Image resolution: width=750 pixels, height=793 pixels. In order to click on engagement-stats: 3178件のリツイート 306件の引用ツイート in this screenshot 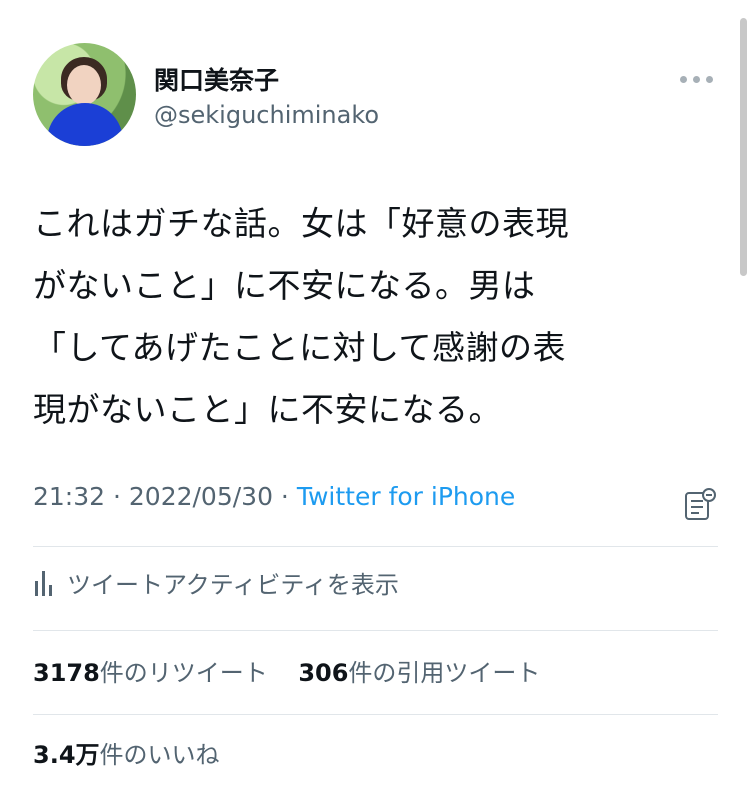, I will do `click(286, 670)`.